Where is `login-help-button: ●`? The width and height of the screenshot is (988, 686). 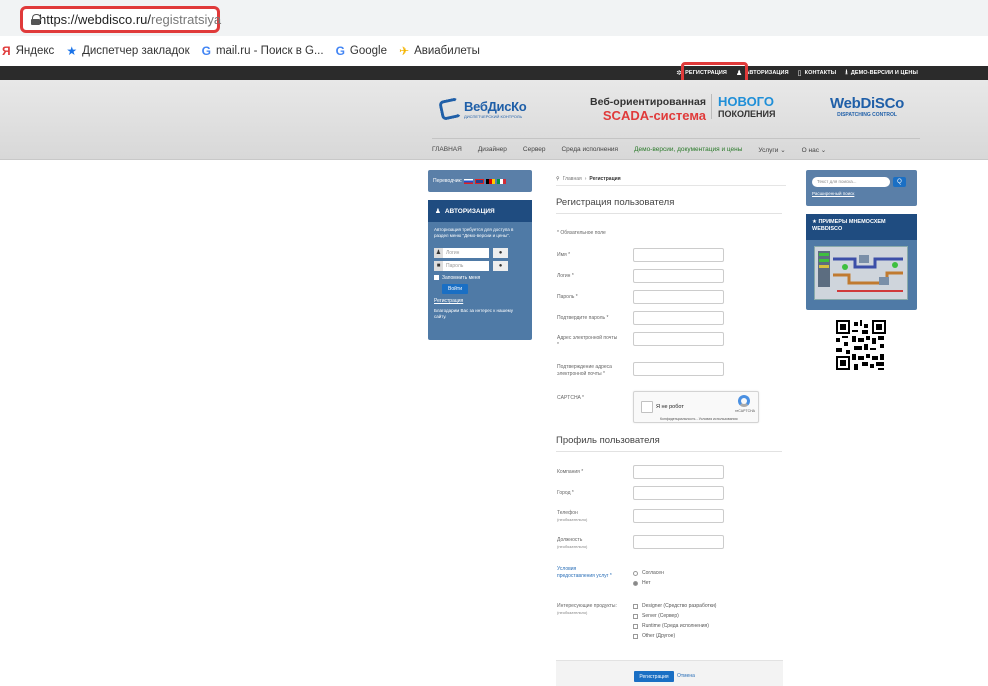
login-help-button: ● is located at coordinates (500, 252).